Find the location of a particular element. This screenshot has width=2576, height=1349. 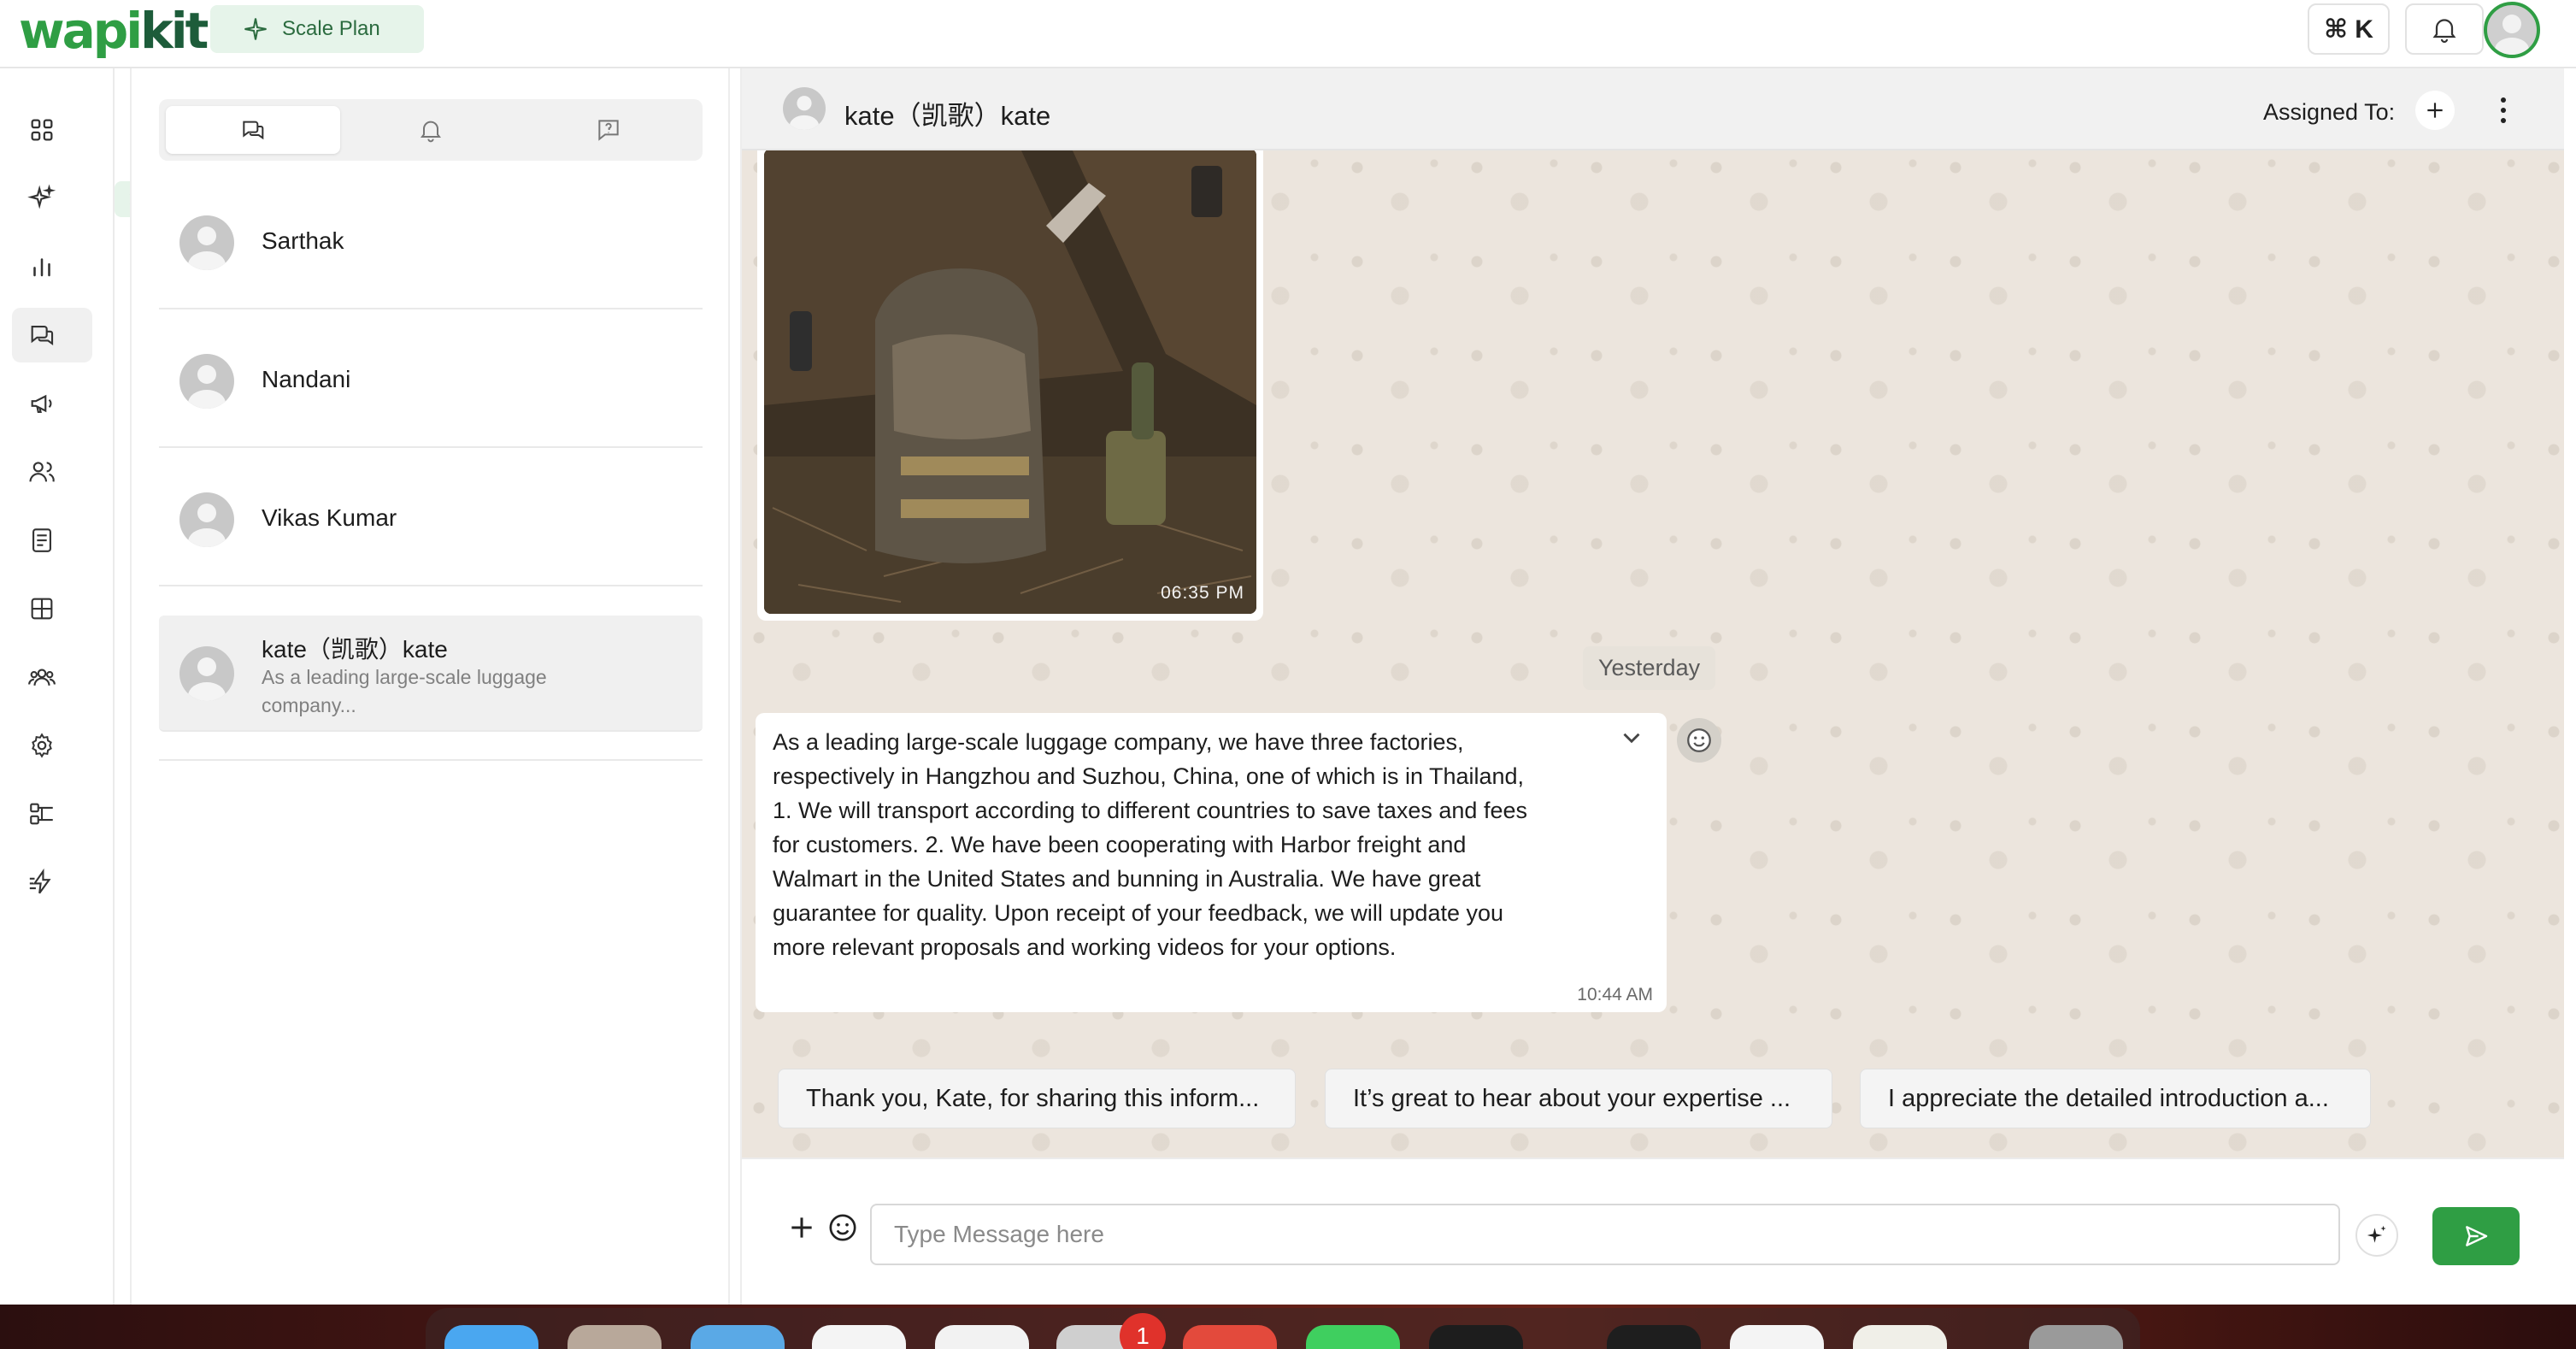

contacts-icon is located at coordinates (52, 472).